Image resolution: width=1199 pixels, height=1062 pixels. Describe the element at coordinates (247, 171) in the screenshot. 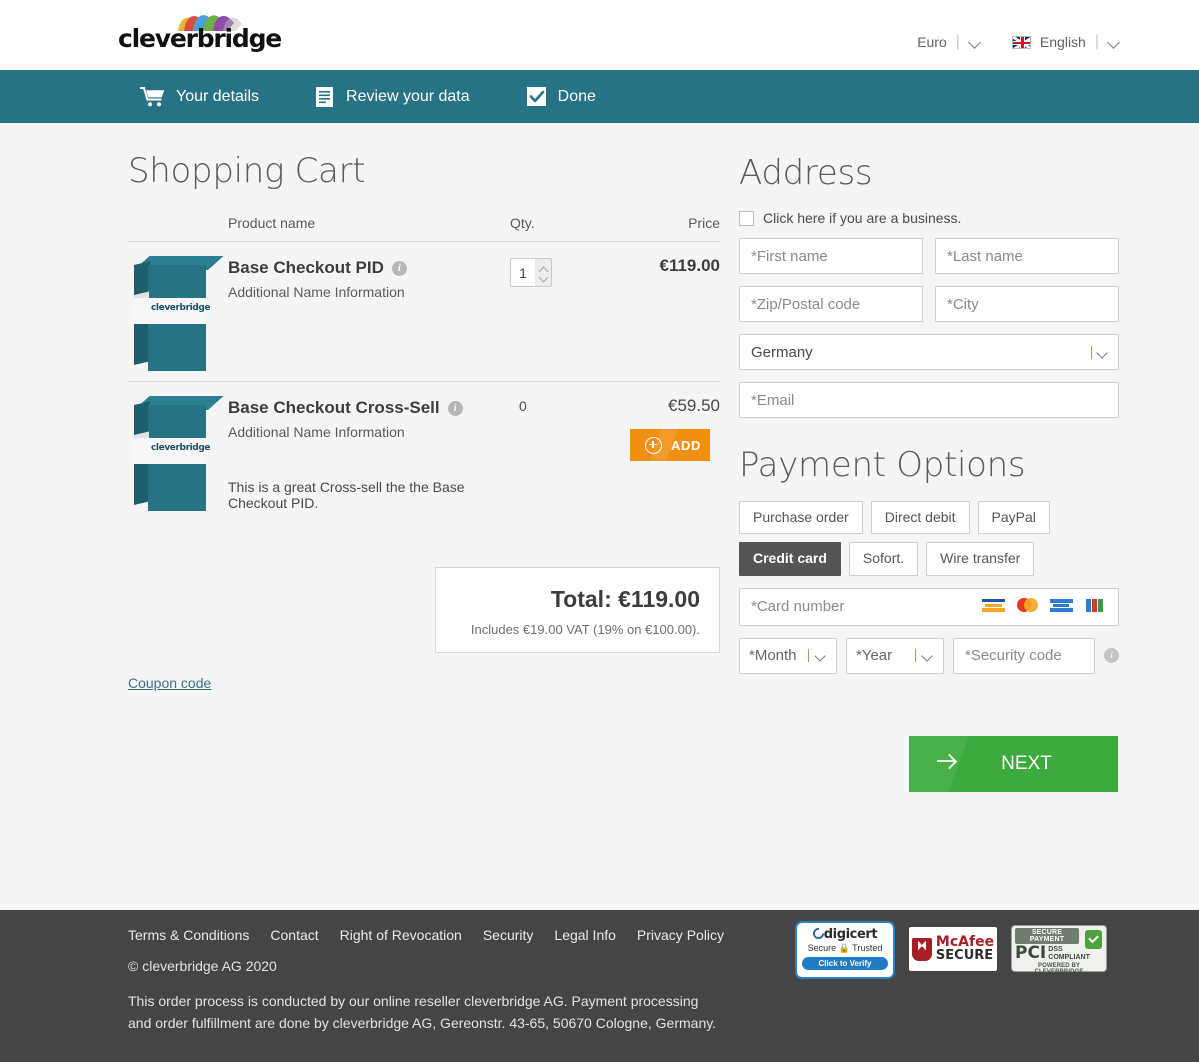

I see `page-title: Shopping Cart` at that location.